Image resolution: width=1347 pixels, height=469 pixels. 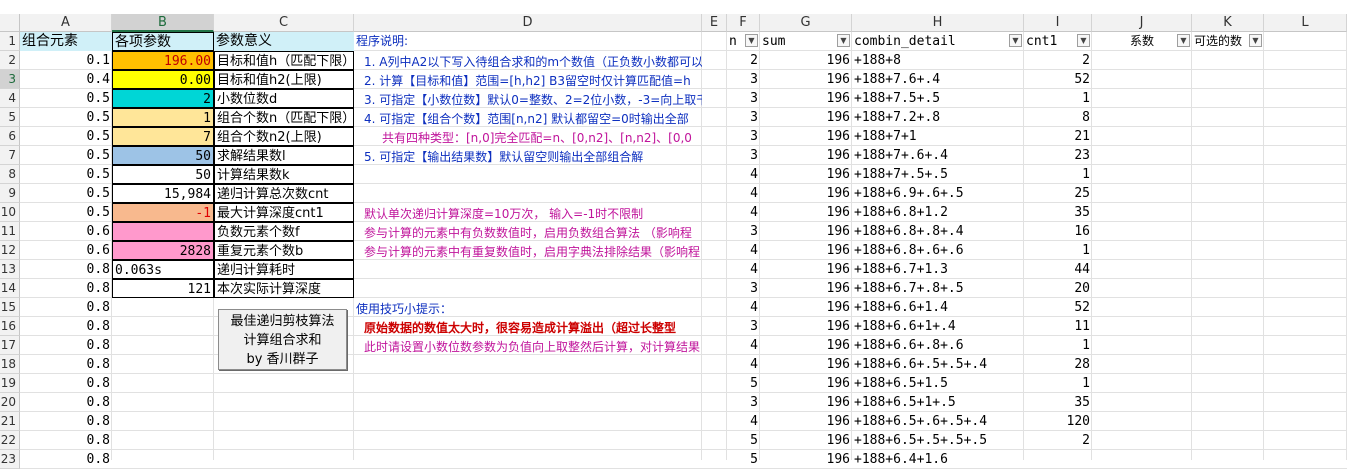 I want to click on cell-b14: 121, so click(x=163, y=288).